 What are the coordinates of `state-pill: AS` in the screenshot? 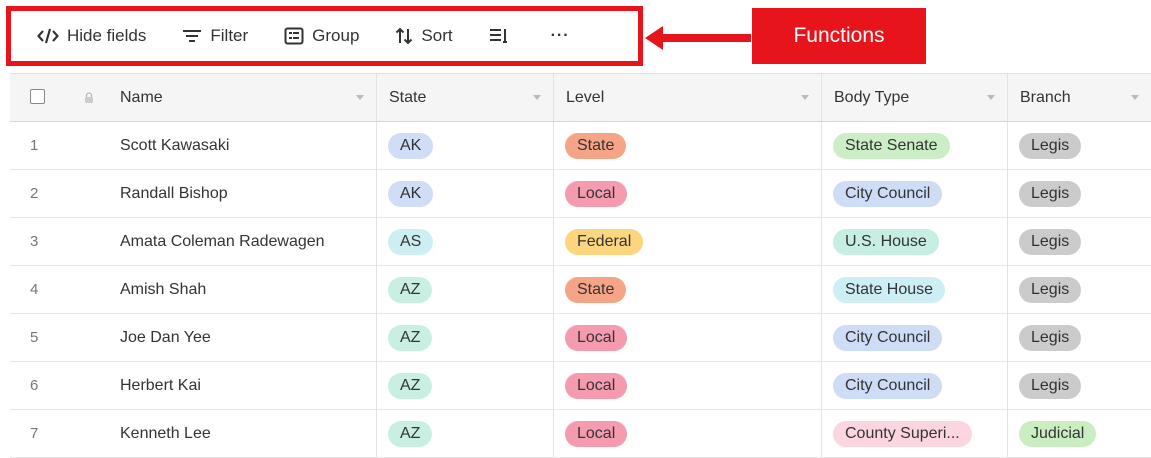 It's located at (411, 241).